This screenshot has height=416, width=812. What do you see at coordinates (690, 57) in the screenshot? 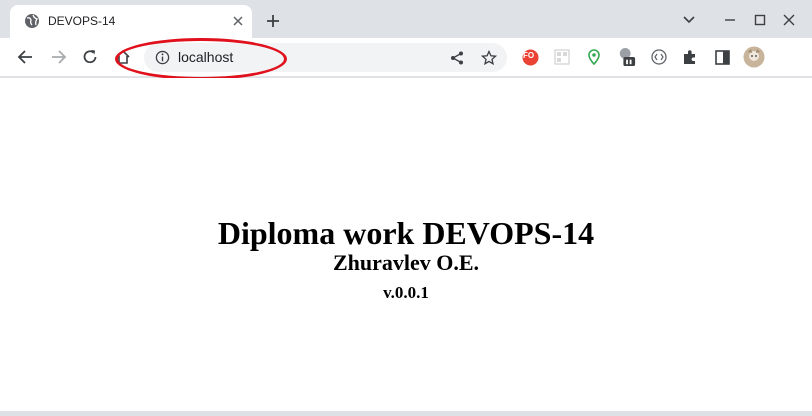
I see `extensions-puzzle-icon` at bounding box center [690, 57].